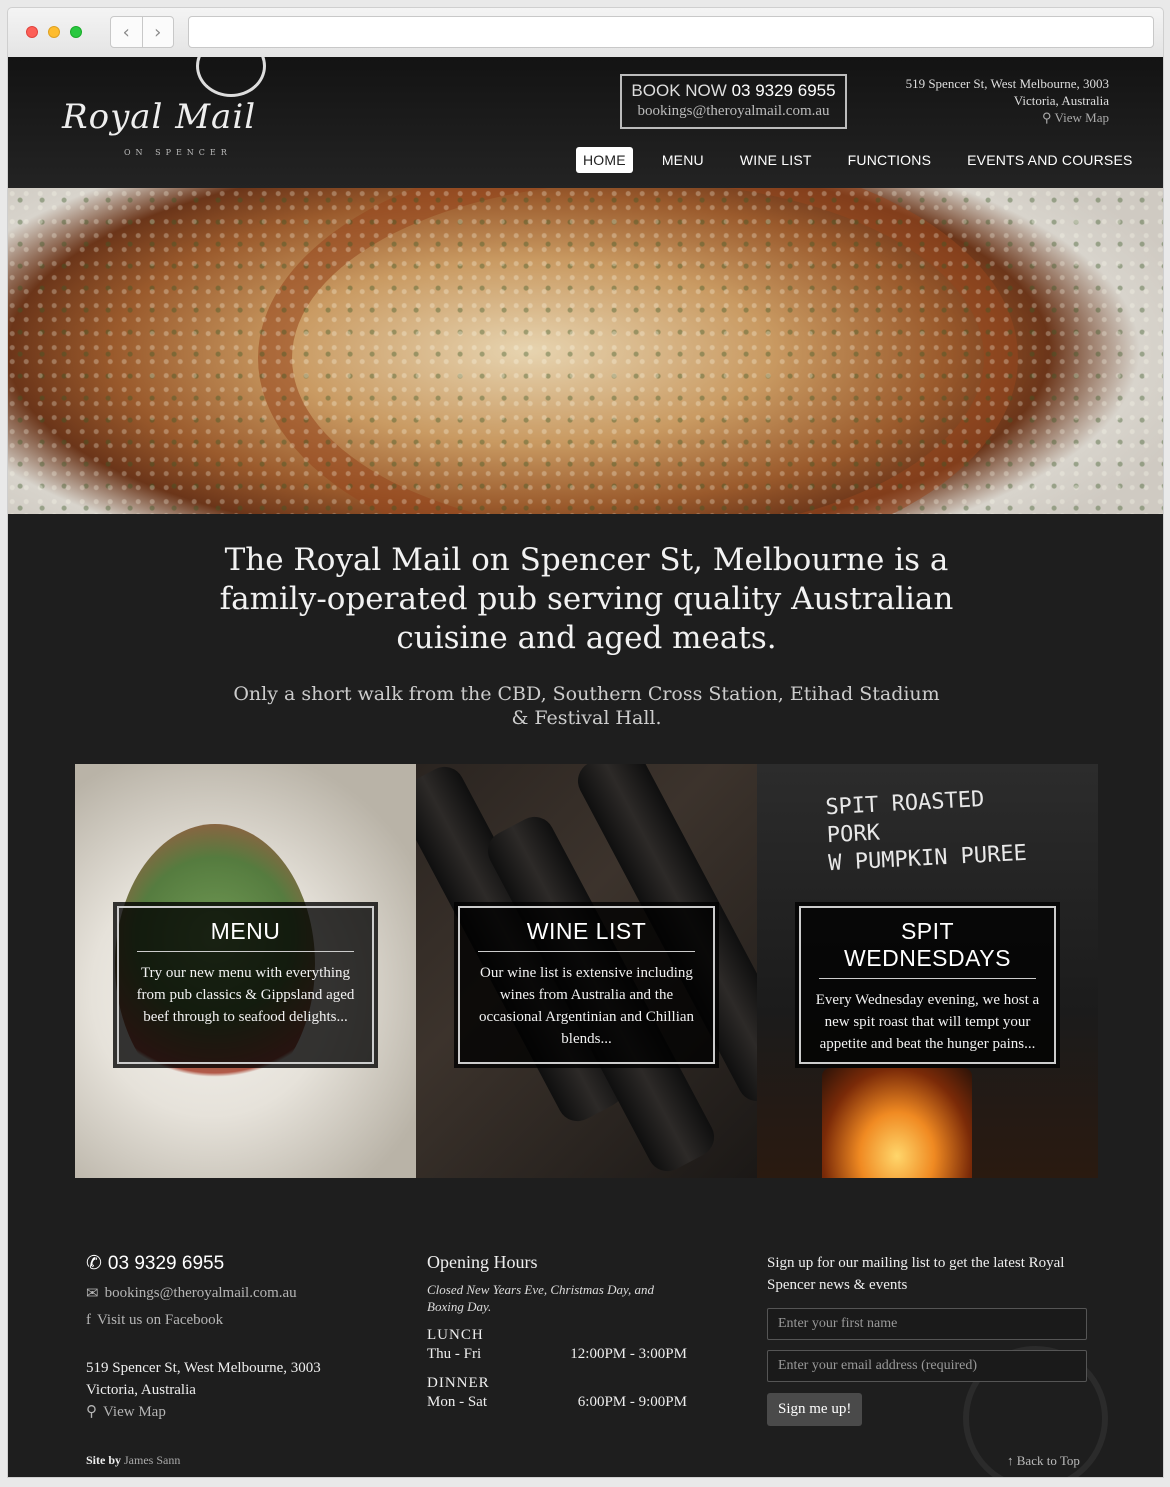  I want to click on lunch-row: Thu - Fri 12:00PM - 3:00PM, so click(557, 1354).